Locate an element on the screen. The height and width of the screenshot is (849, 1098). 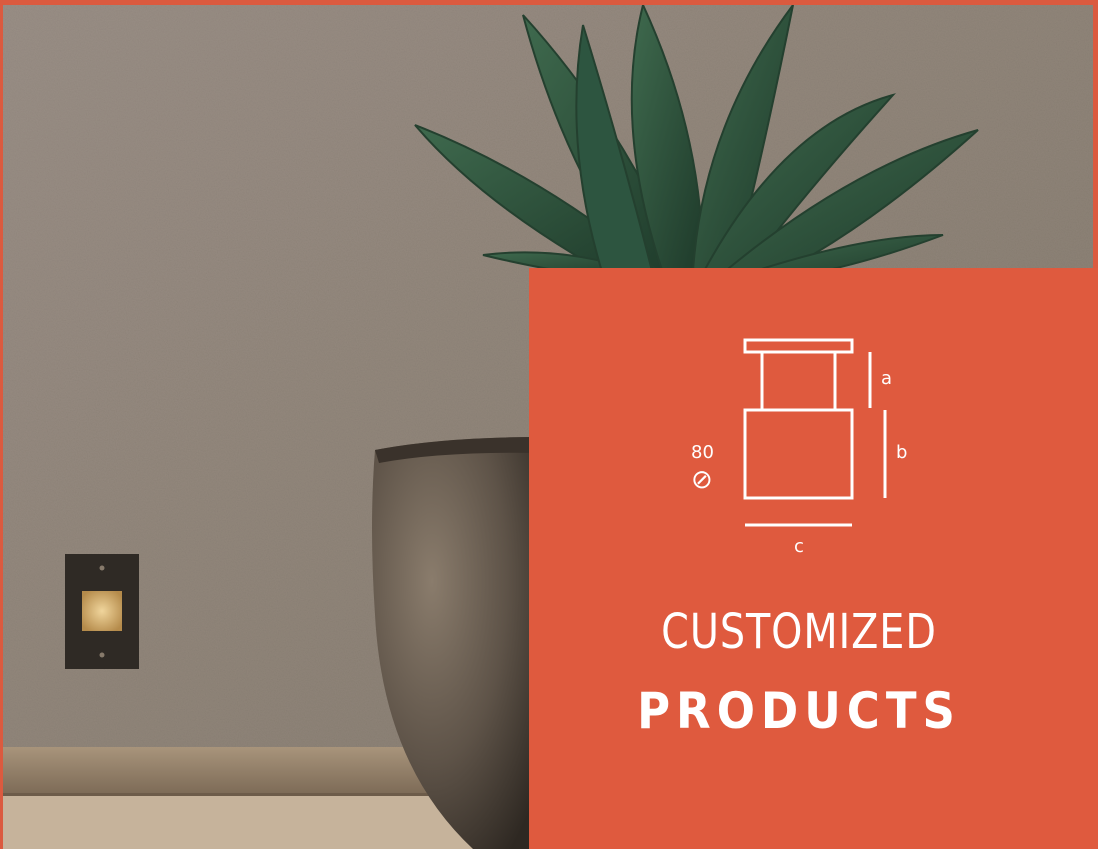
diameter-value: 80 is located at coordinates (702, 452).